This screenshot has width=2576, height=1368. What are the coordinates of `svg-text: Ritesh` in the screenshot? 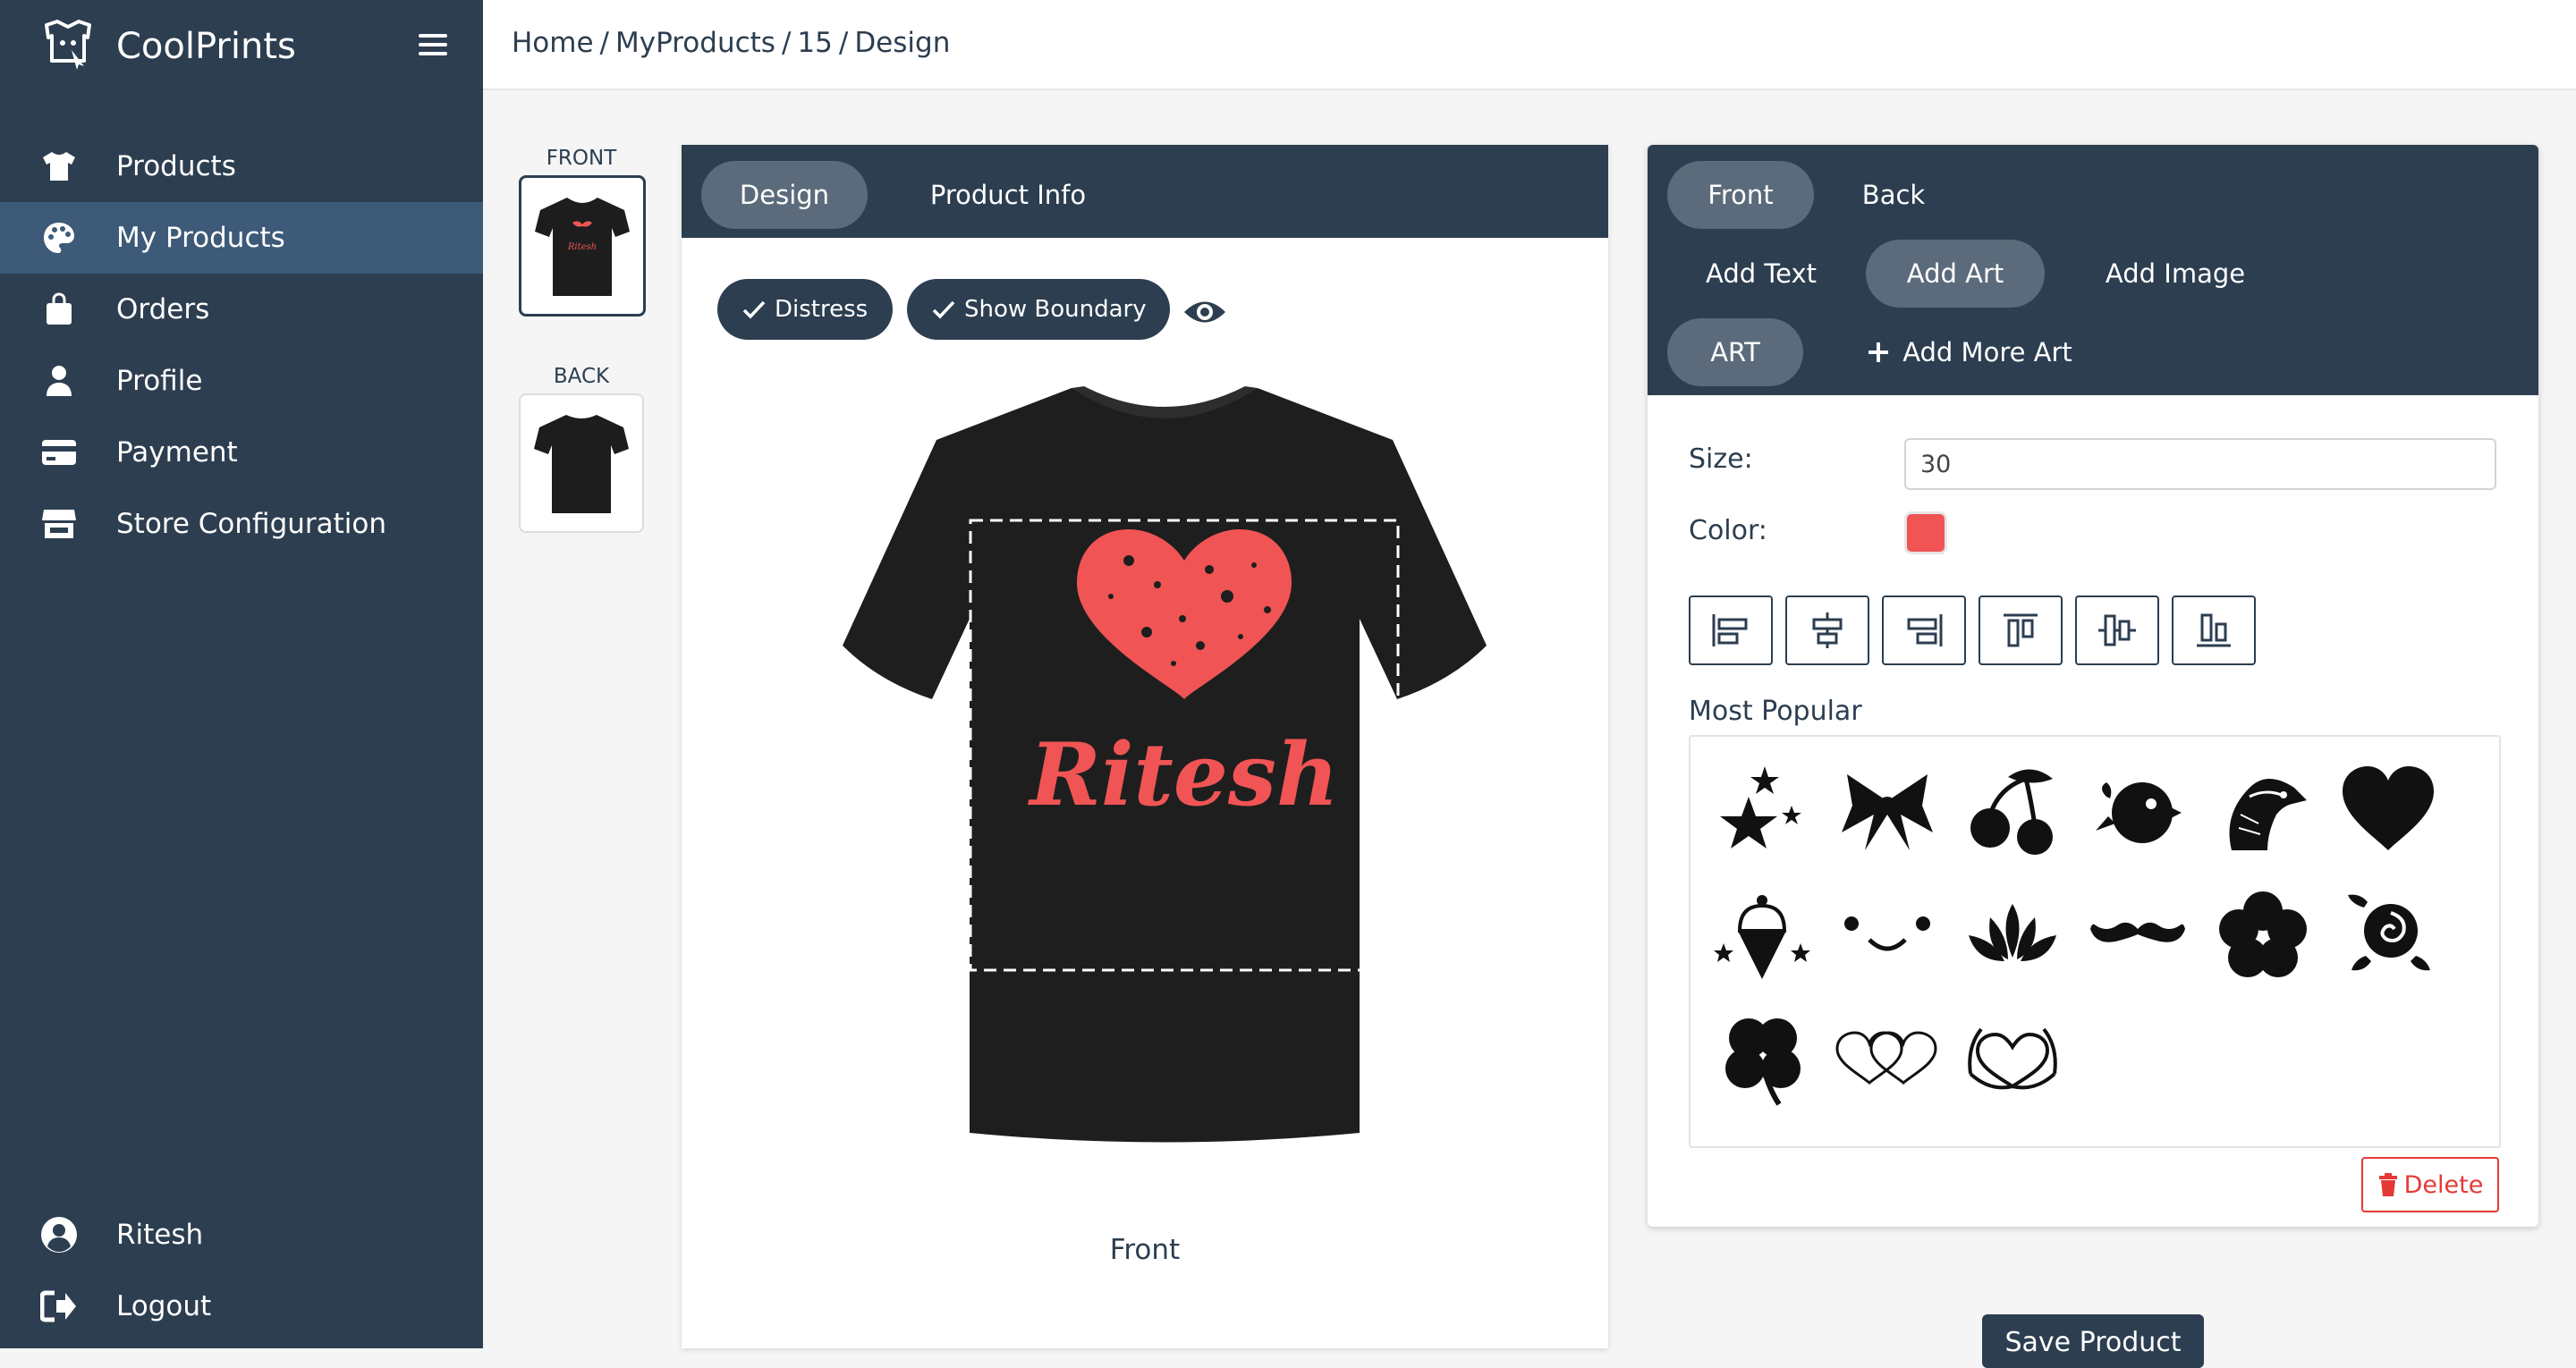 It's located at (582, 247).